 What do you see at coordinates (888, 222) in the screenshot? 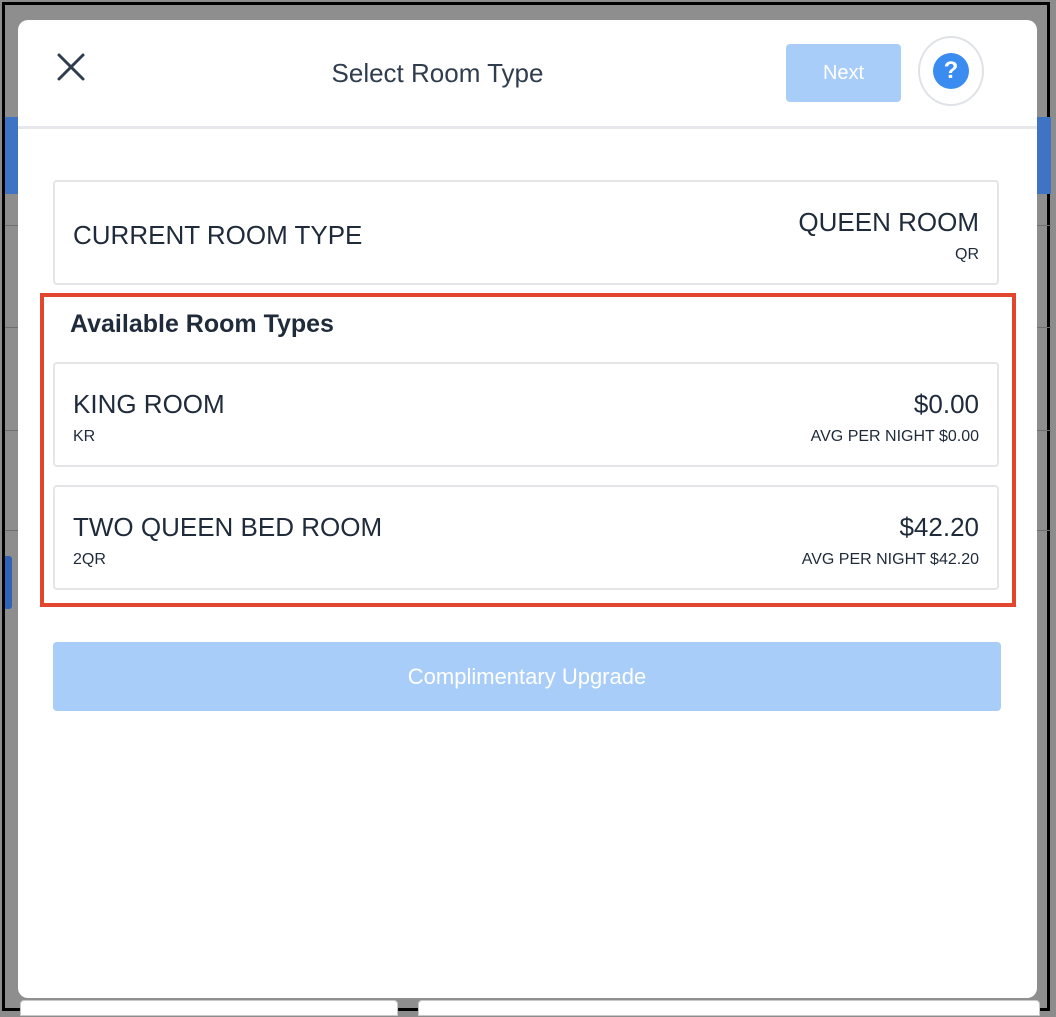
I see `current-room-name: QUEEN ROOM` at bounding box center [888, 222].